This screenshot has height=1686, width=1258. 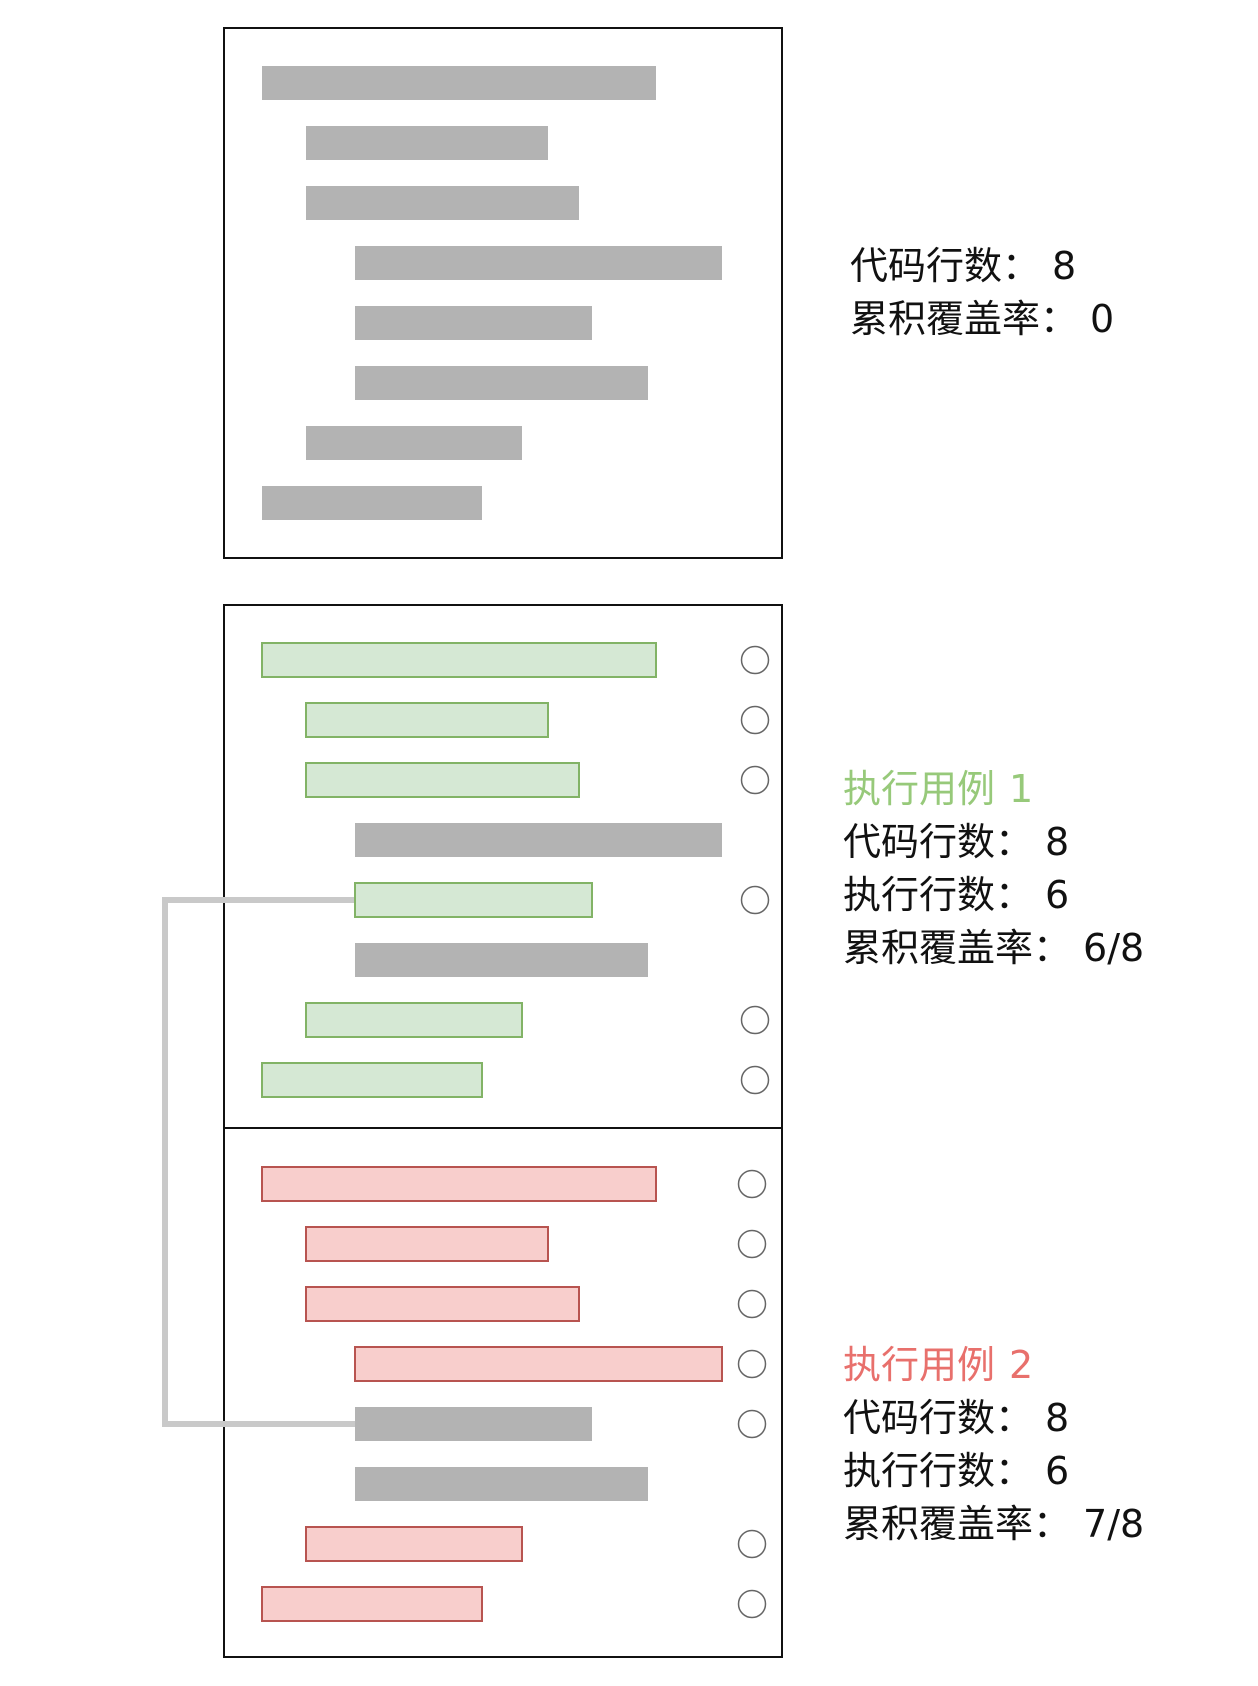 What do you see at coordinates (982, 293) in the screenshot?
I see `baseline-stats: 代码行数： 8 累积覆盖率： 0` at bounding box center [982, 293].